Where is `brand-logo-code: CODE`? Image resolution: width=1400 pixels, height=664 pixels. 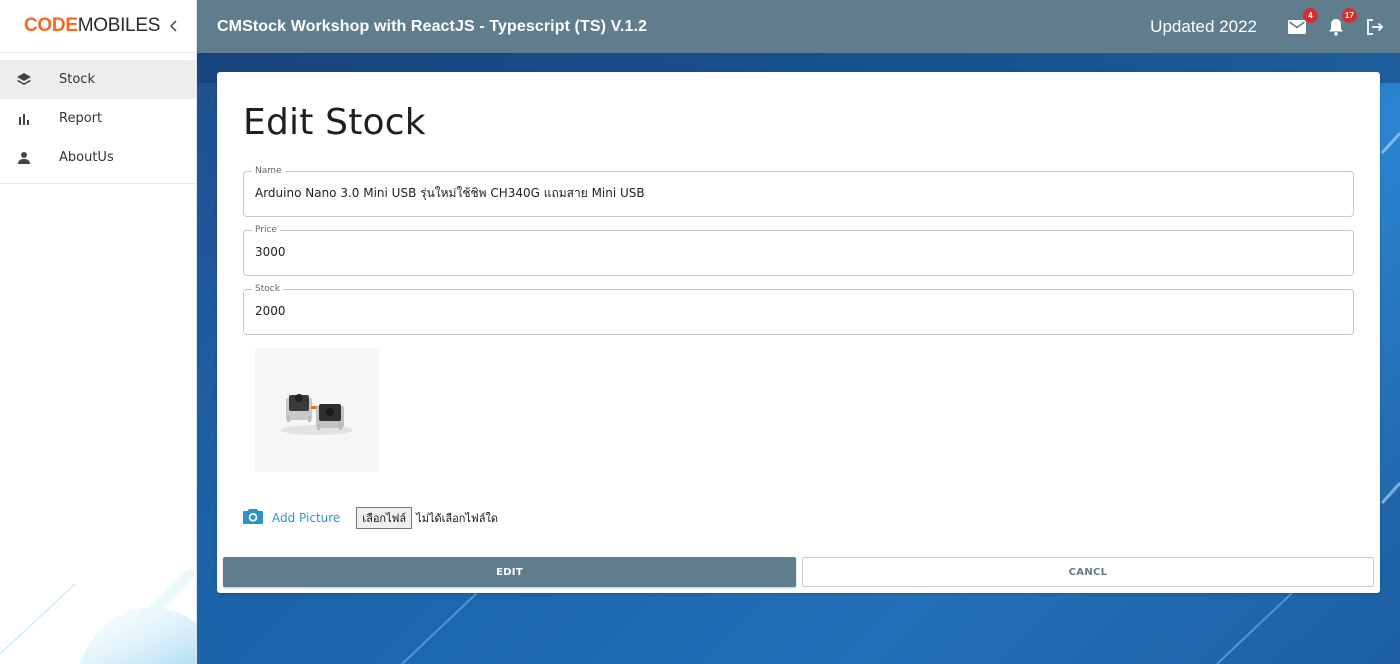 brand-logo-code: CODE is located at coordinates (51, 25).